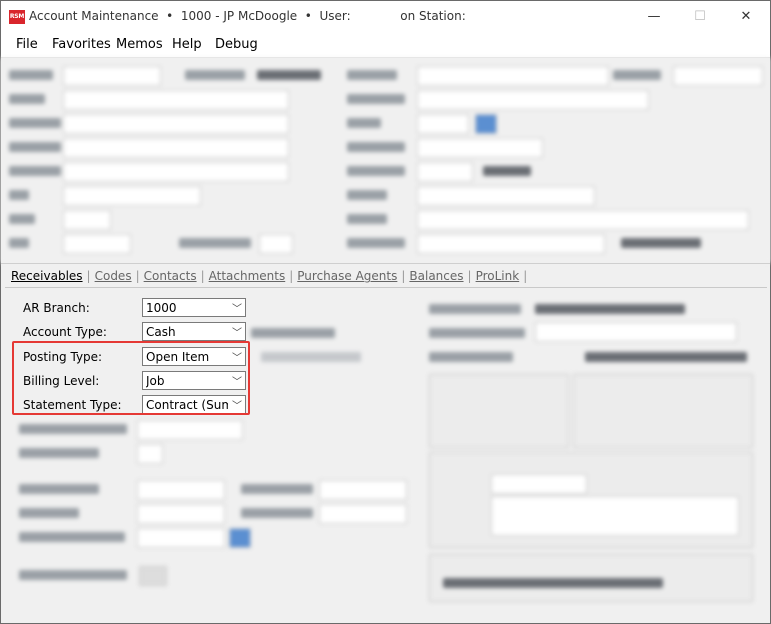  What do you see at coordinates (194, 331) in the screenshot?
I see `account-type-select: Cash ﹀` at bounding box center [194, 331].